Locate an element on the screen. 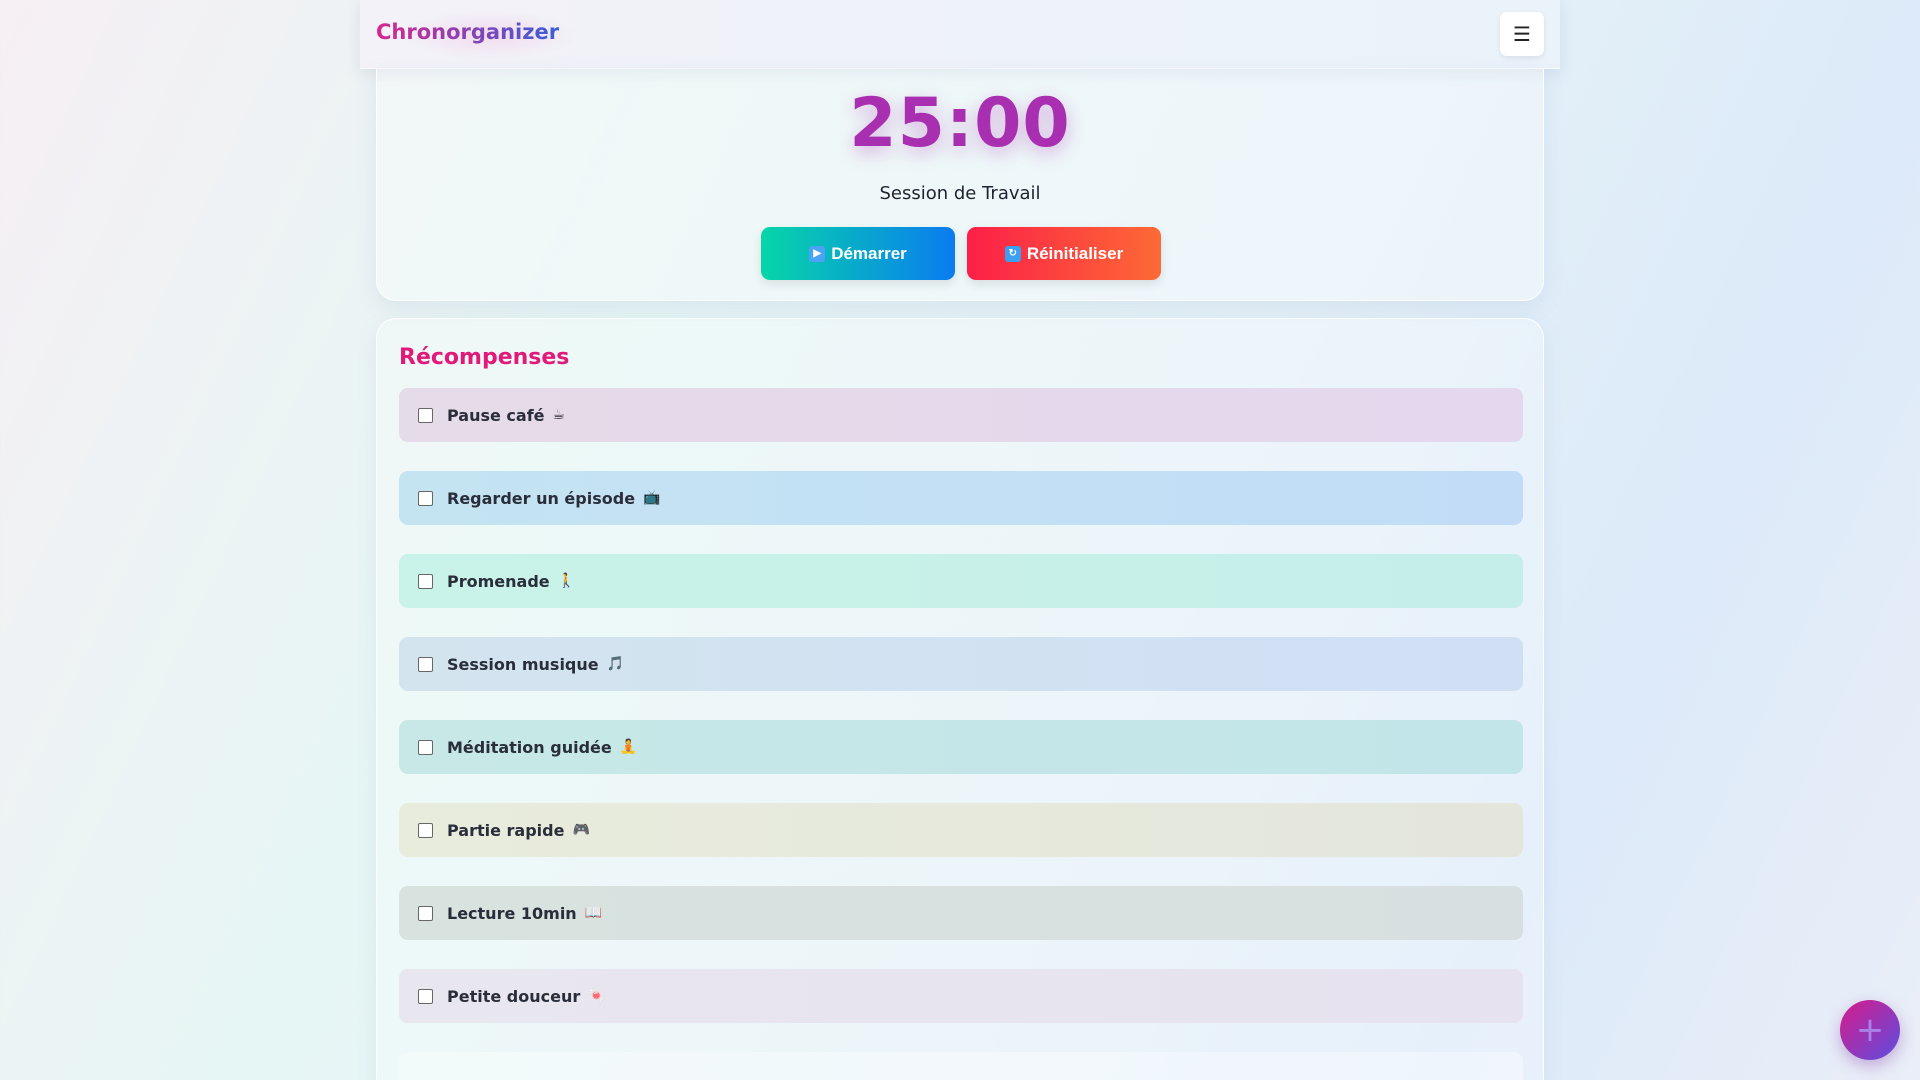  reward-item-meditation: Méditation guidée 🧘 is located at coordinates (961, 747).